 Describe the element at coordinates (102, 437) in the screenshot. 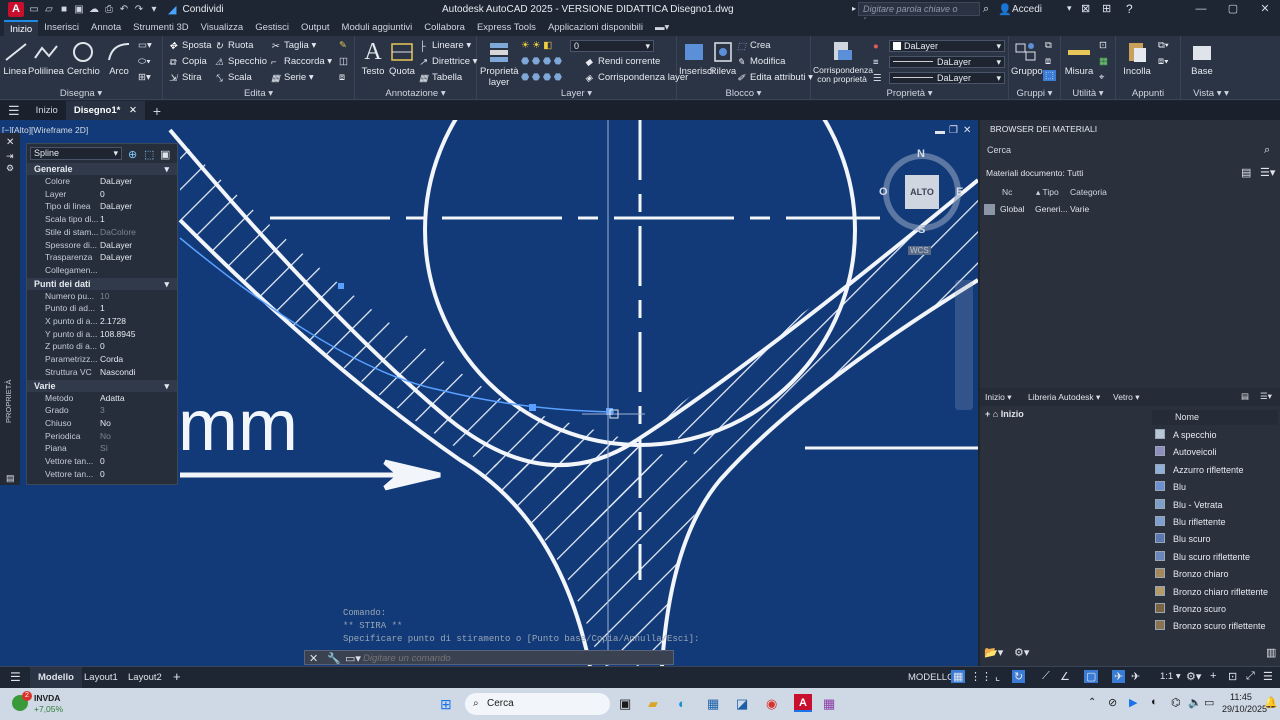

I see `property-row: Periodica No` at that location.